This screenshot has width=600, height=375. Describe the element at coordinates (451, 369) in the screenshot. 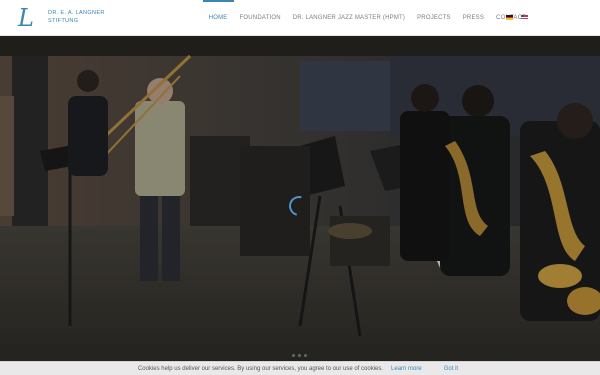

I see `cookie-accept-button: Got it` at that location.